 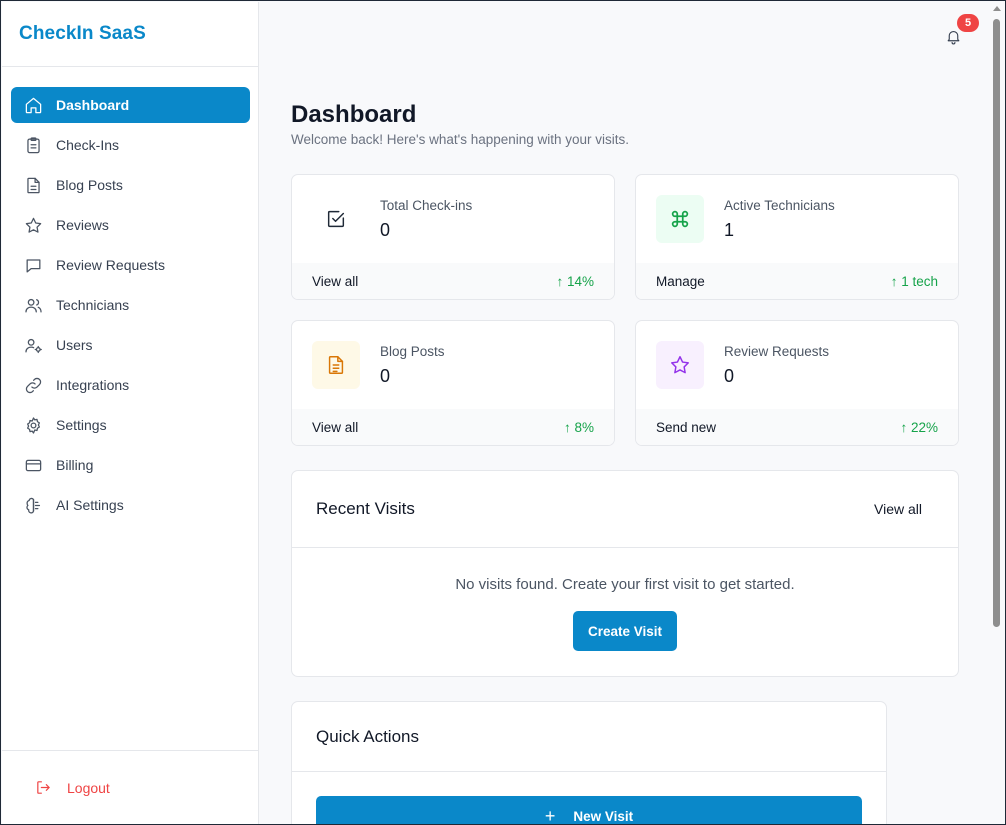 I want to click on brand-logo-text: CheckIn SaaS, so click(x=82, y=34).